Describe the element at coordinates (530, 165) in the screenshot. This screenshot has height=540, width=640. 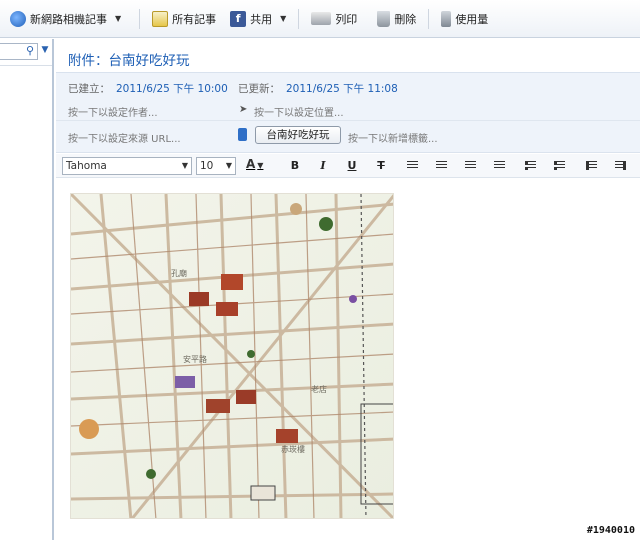
I see `bulleted-list-icon` at that location.